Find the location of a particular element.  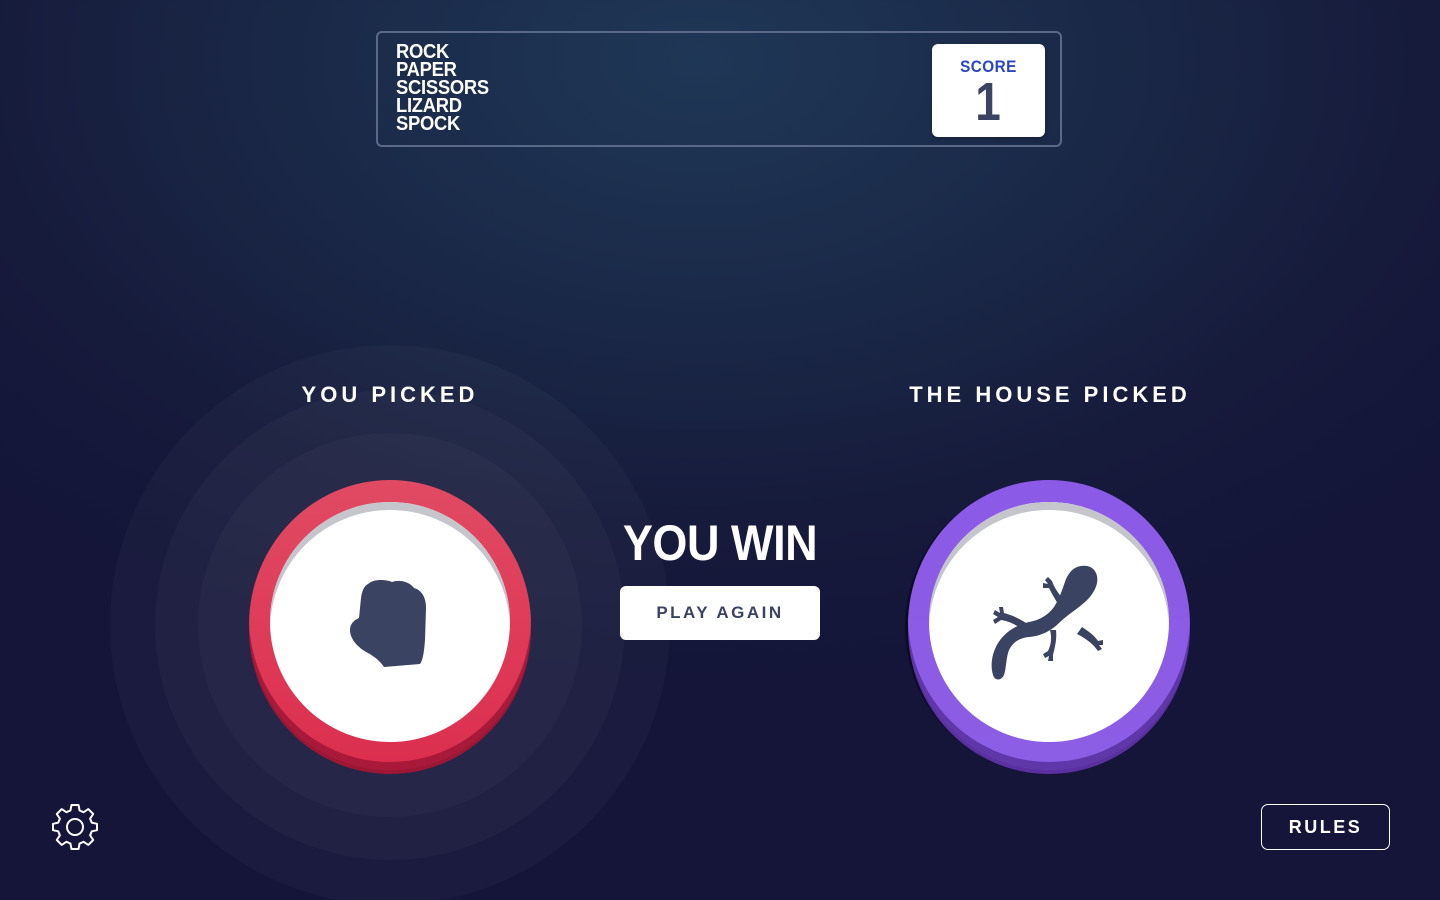

play-again-button: PLAY AGAIN is located at coordinates (720, 613).